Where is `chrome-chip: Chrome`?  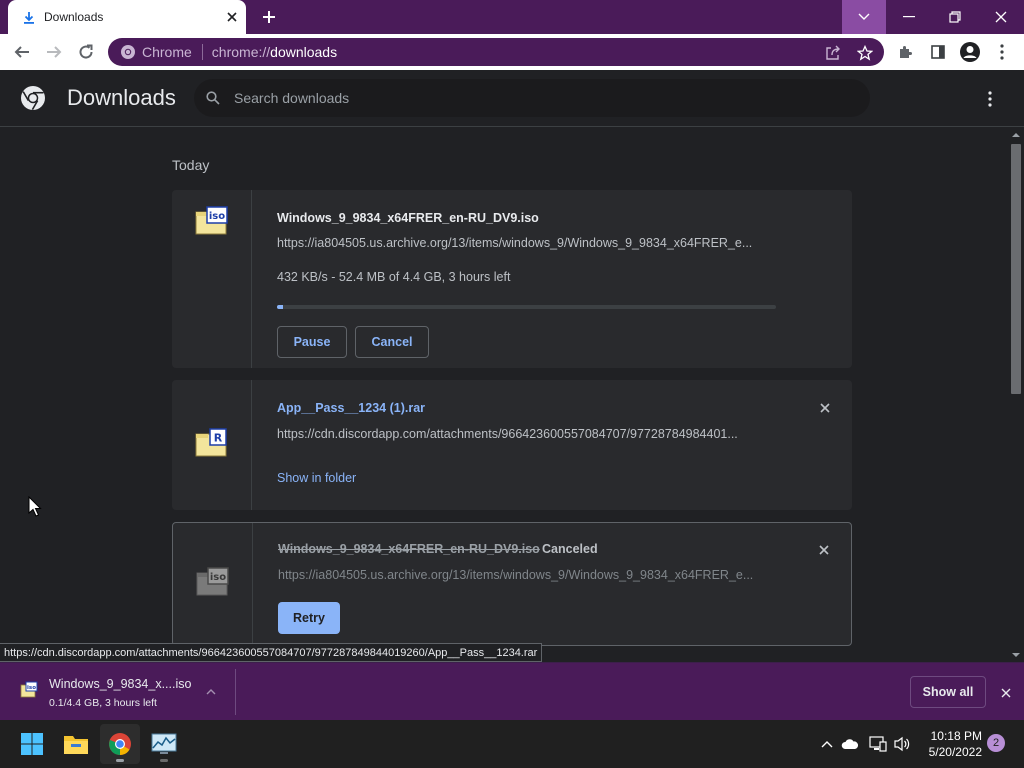 chrome-chip: Chrome is located at coordinates (150, 52).